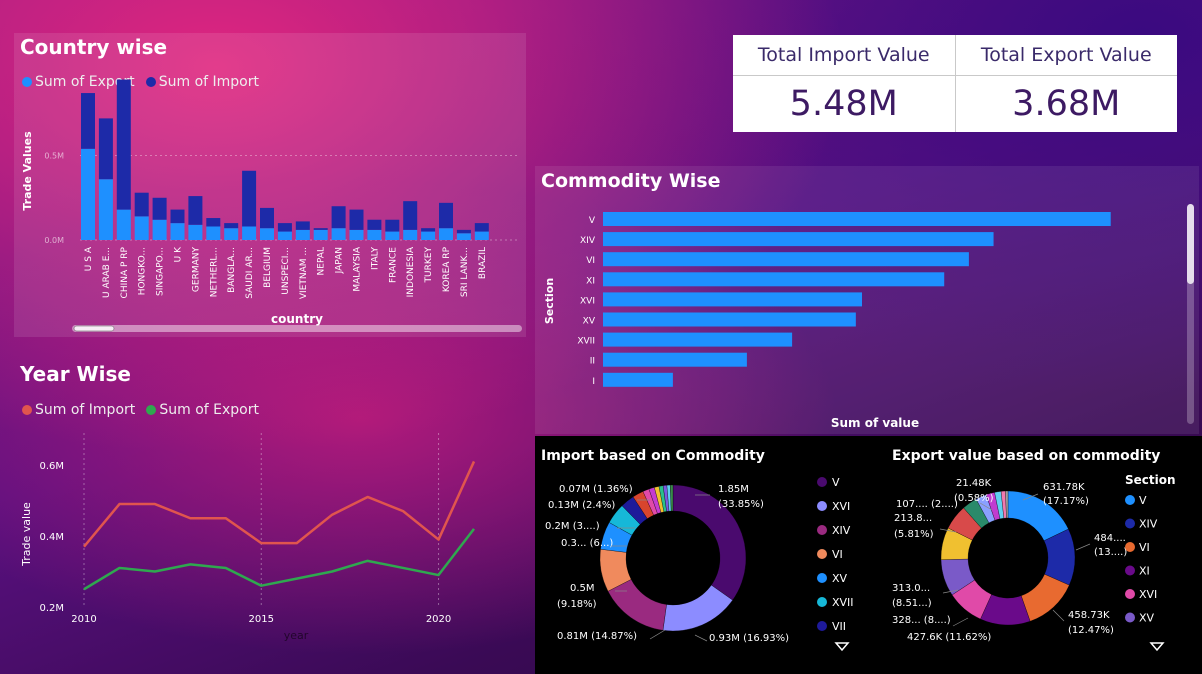 The width and height of the screenshot is (1202, 674). Describe the element at coordinates (279, 559) in the screenshot. I see `year-line-export` at that location.